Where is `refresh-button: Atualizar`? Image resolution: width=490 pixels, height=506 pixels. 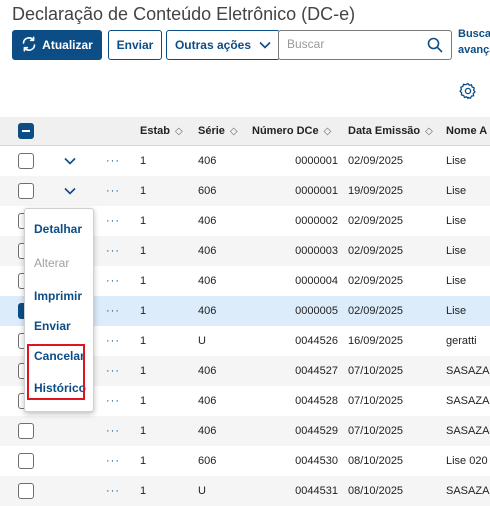
refresh-button: Atualizar is located at coordinates (57, 45).